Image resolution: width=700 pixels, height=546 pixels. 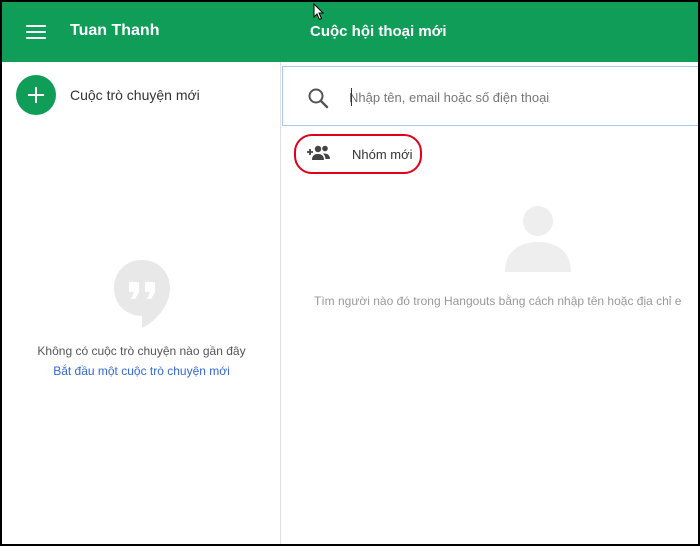 I want to click on search-box, so click(x=490, y=96).